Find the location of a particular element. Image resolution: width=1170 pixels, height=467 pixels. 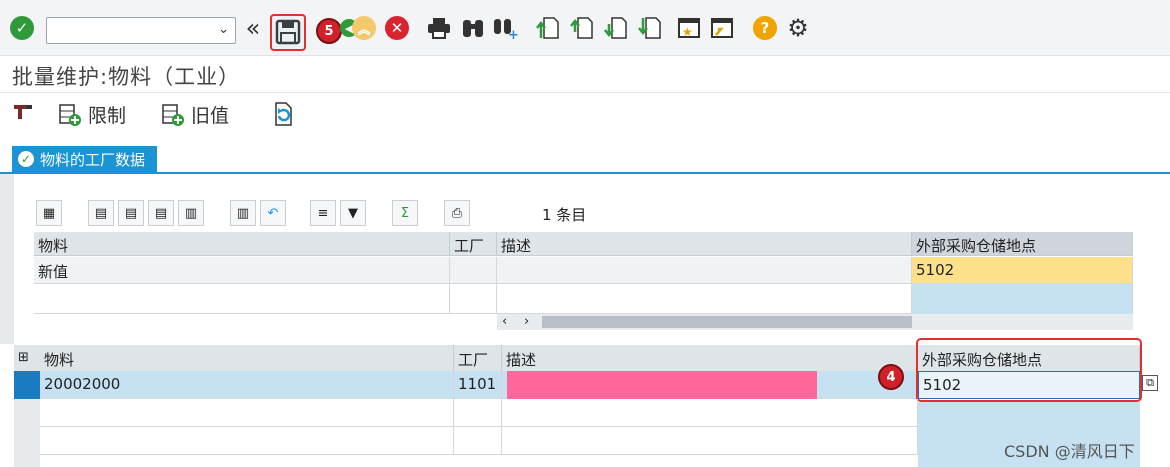

redaction-block is located at coordinates (662, 386).